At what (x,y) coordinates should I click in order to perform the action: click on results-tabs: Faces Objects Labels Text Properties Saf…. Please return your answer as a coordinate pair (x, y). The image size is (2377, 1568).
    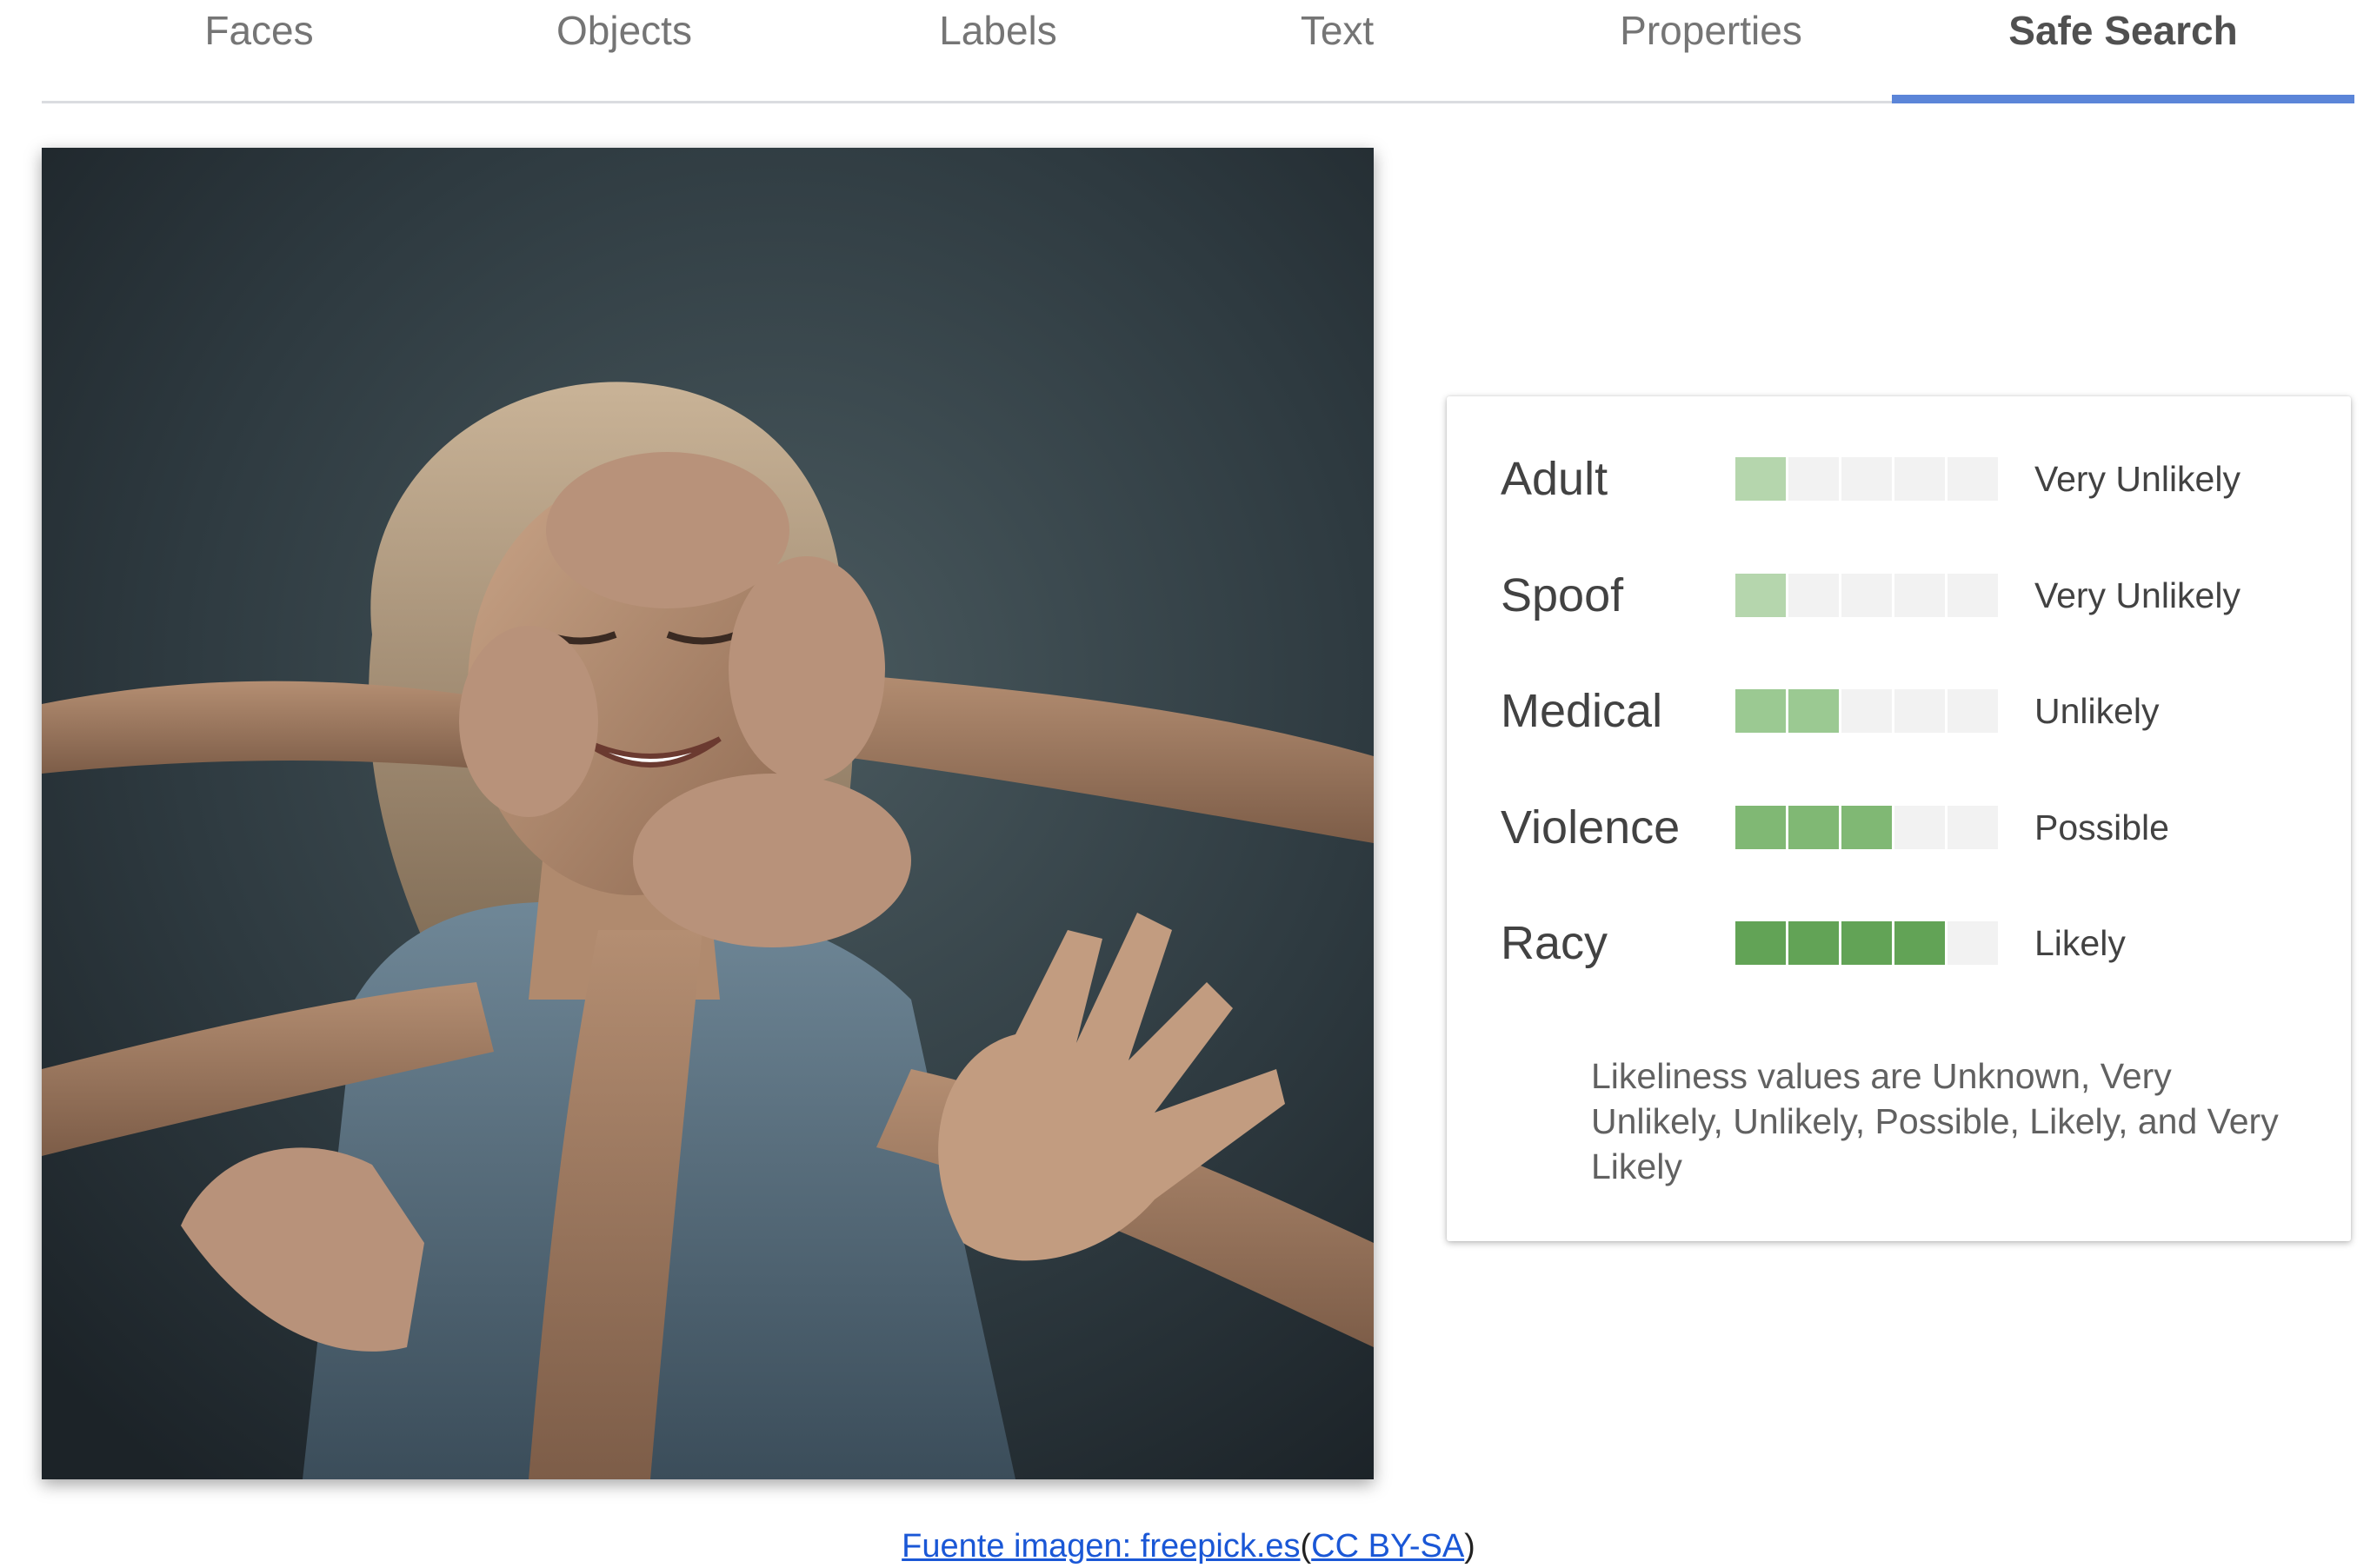
    Looking at the image, I should click on (1198, 51).